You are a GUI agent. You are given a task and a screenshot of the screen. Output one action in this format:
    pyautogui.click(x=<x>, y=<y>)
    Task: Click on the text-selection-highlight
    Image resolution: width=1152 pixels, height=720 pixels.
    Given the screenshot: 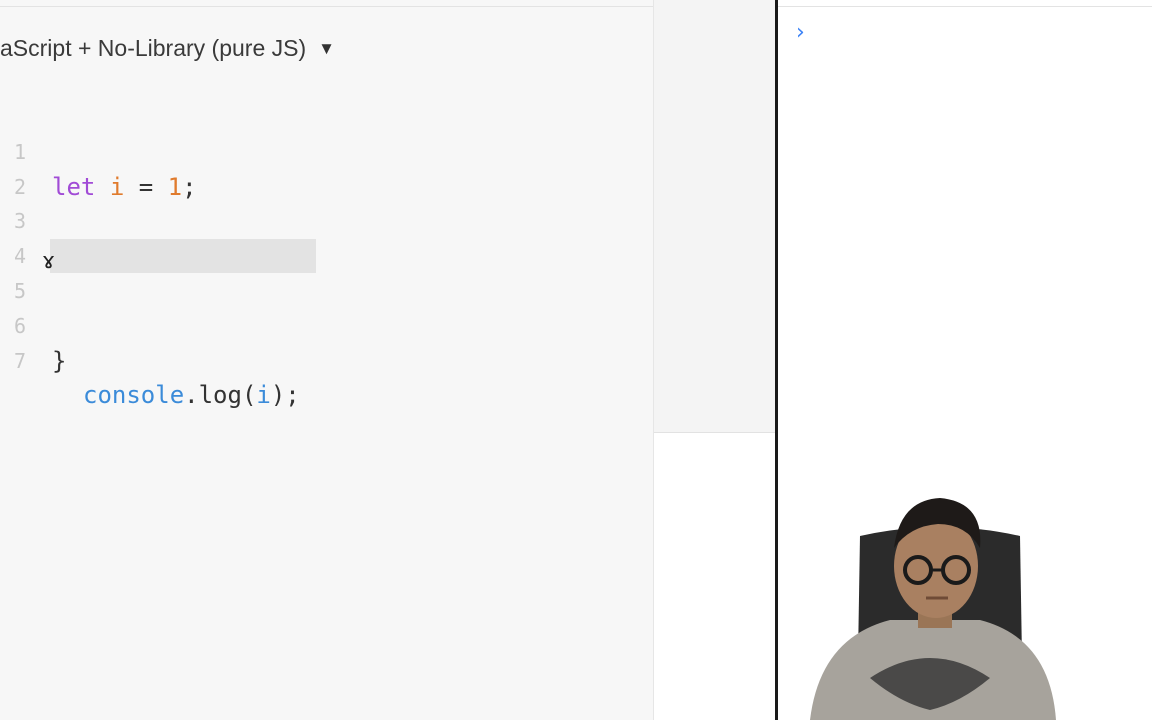 What is the action you would take?
    pyautogui.click(x=183, y=256)
    